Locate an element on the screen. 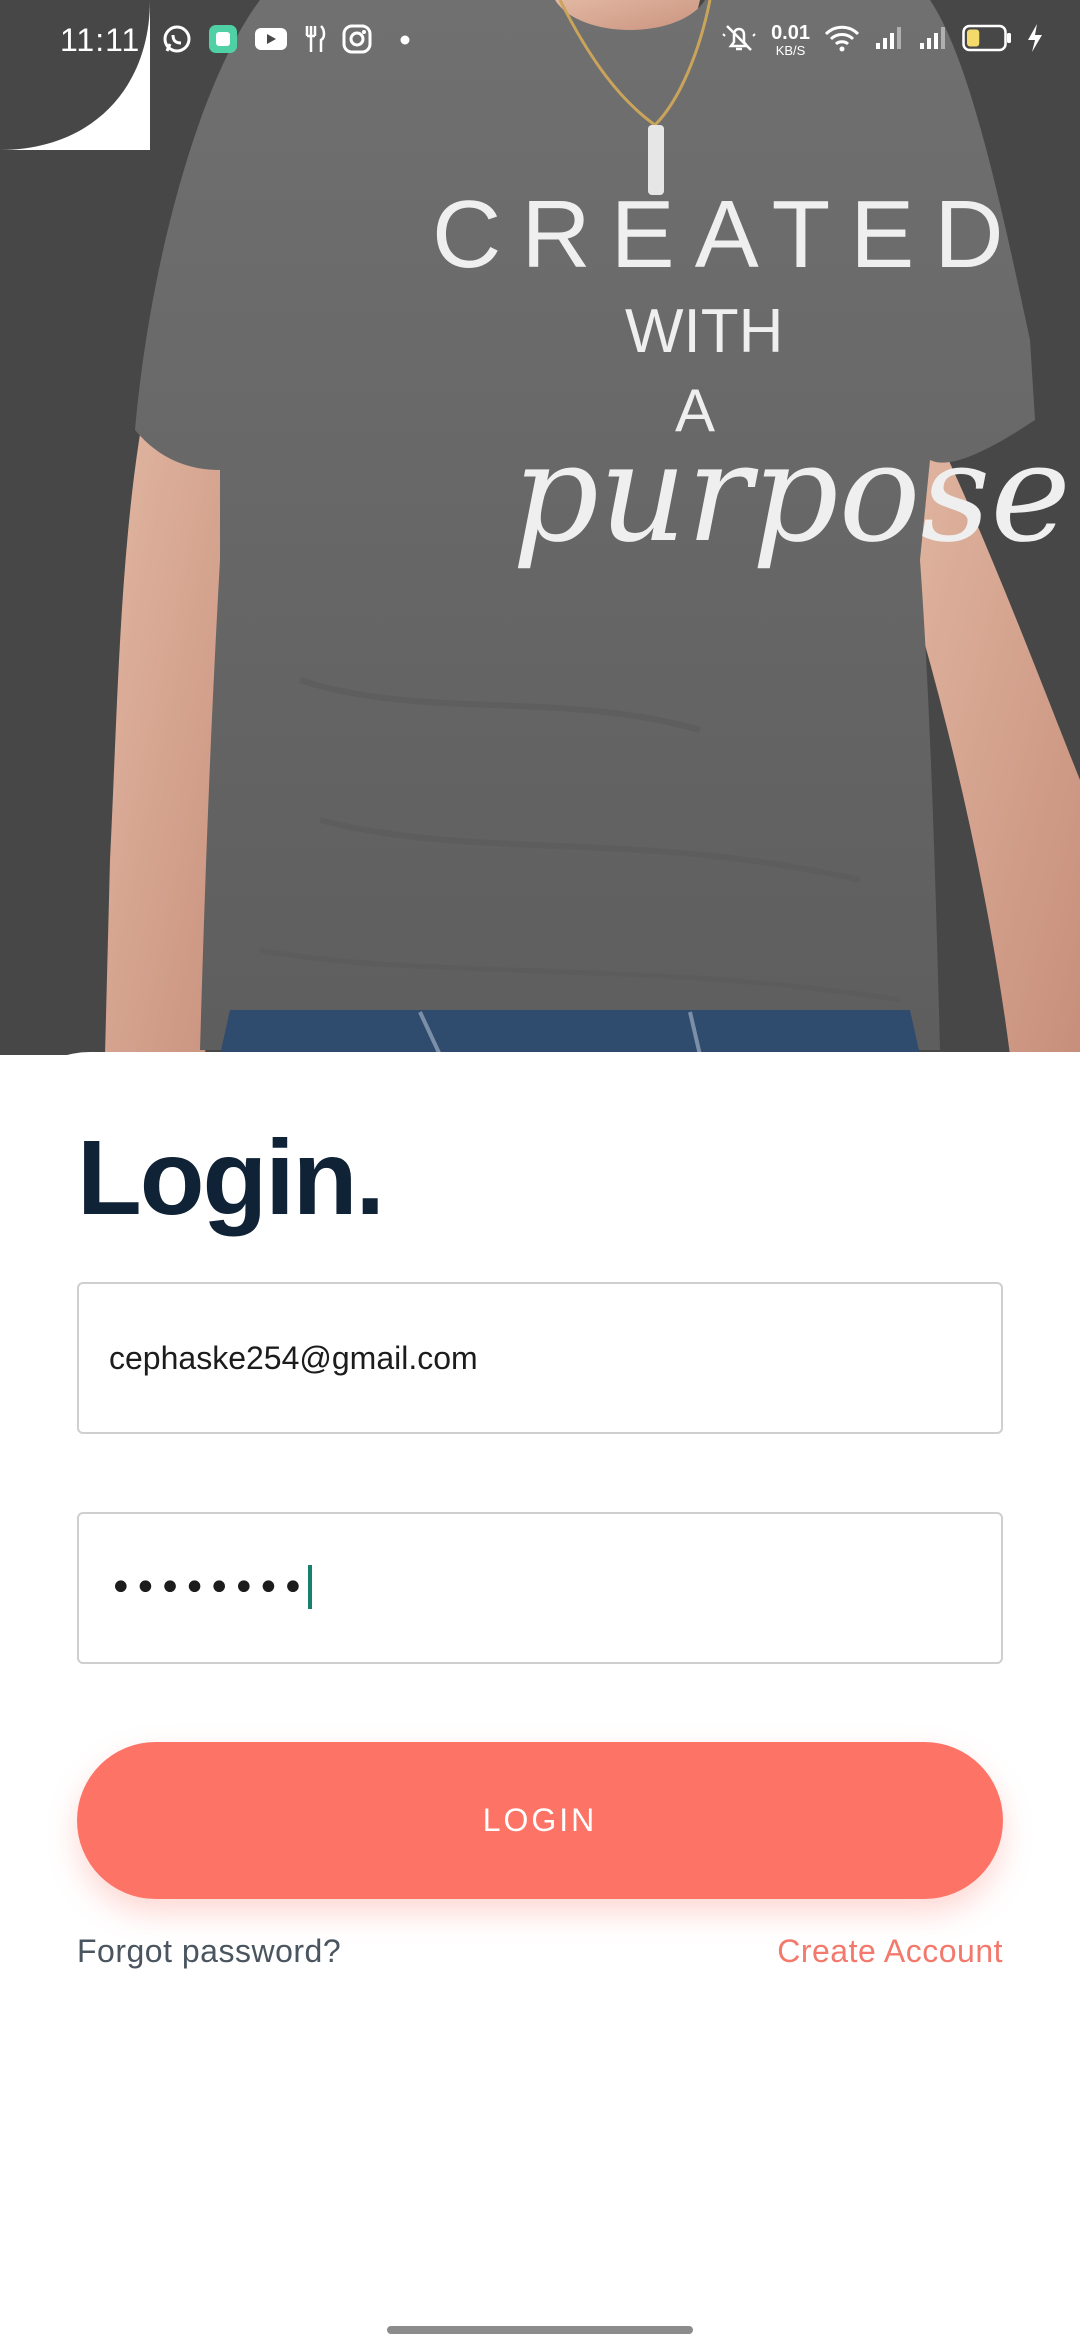 The height and width of the screenshot is (2340, 1080). shirt-text-line2: WITH is located at coordinates (704, 331).